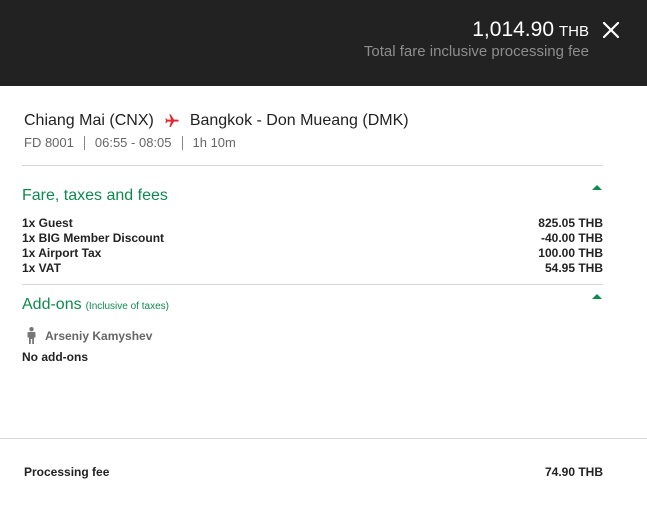 This screenshot has width=647, height=526. I want to click on fee-label: 1x VAT, so click(41, 268).